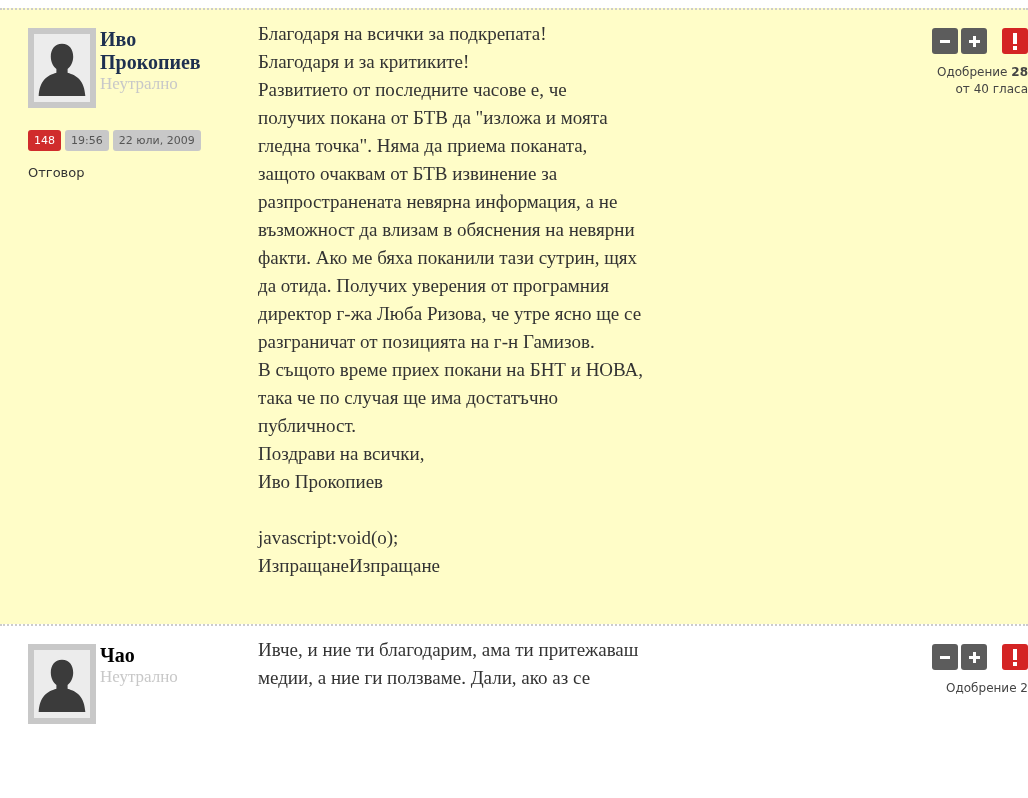  I want to click on author-name: Иво Прокопиев, so click(167, 51).